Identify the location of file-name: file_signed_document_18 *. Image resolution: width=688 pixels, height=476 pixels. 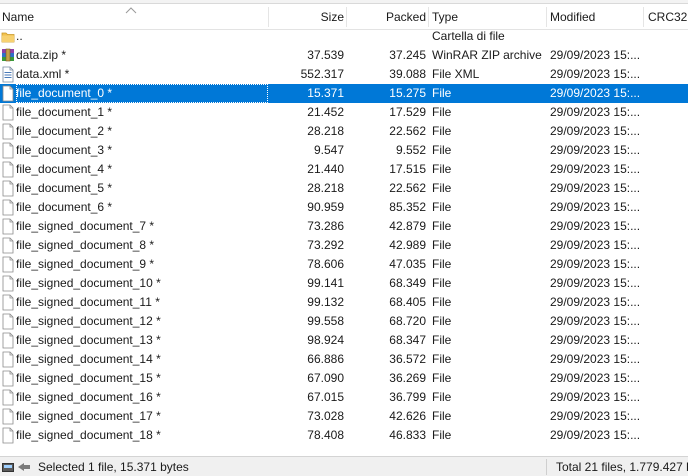
(88, 435).